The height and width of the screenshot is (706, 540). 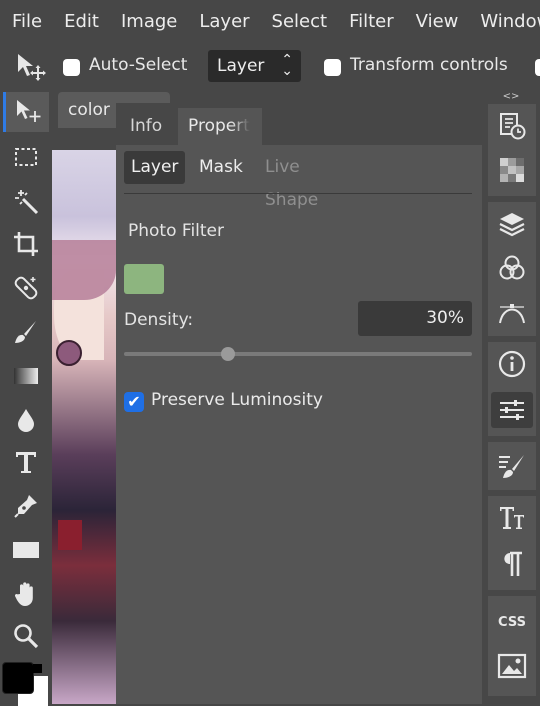 I want to click on subtab-layer: Layer, so click(x=155, y=167).